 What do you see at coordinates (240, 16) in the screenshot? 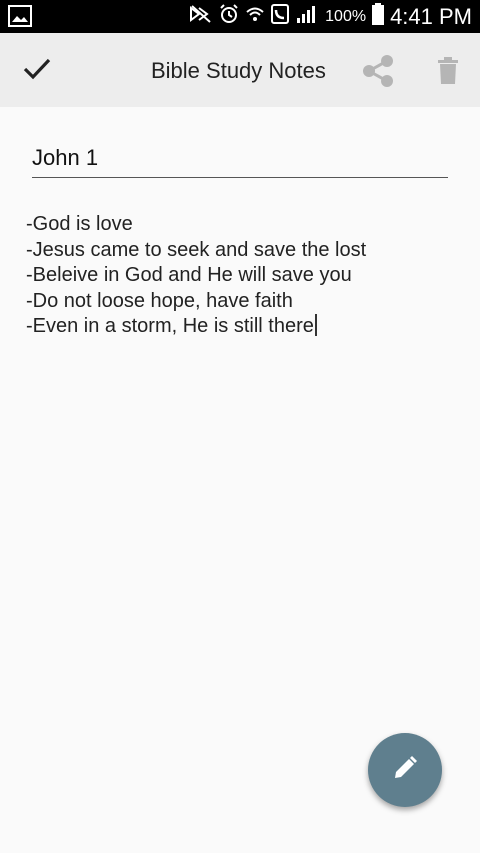
I see `status-bar: 100% 4:41 PM` at bounding box center [240, 16].